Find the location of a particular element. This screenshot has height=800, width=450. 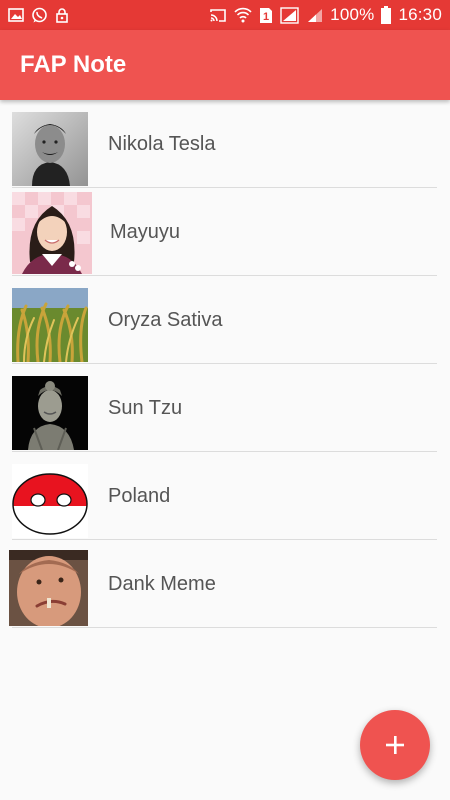

status-bar-right: 1 100% 16:30 is located at coordinates (325, 15).